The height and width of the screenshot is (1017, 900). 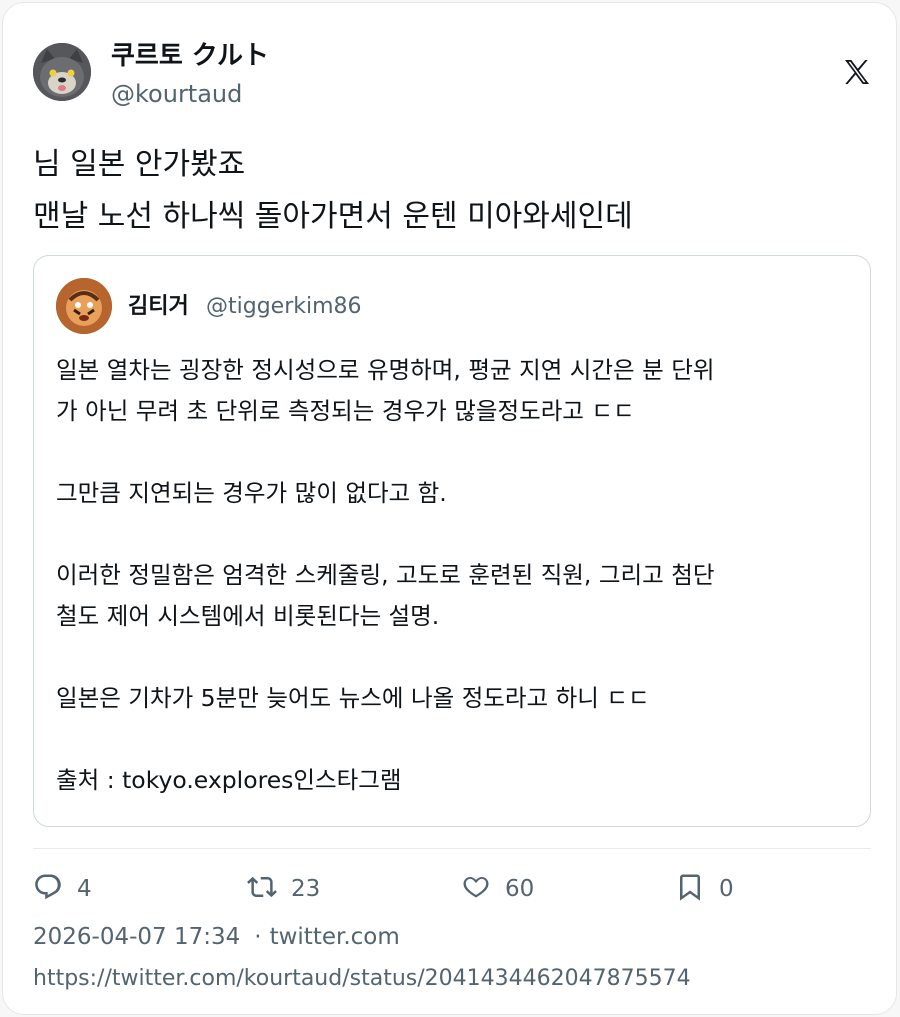 What do you see at coordinates (262, 889) in the screenshot?
I see `retweet-icon` at bounding box center [262, 889].